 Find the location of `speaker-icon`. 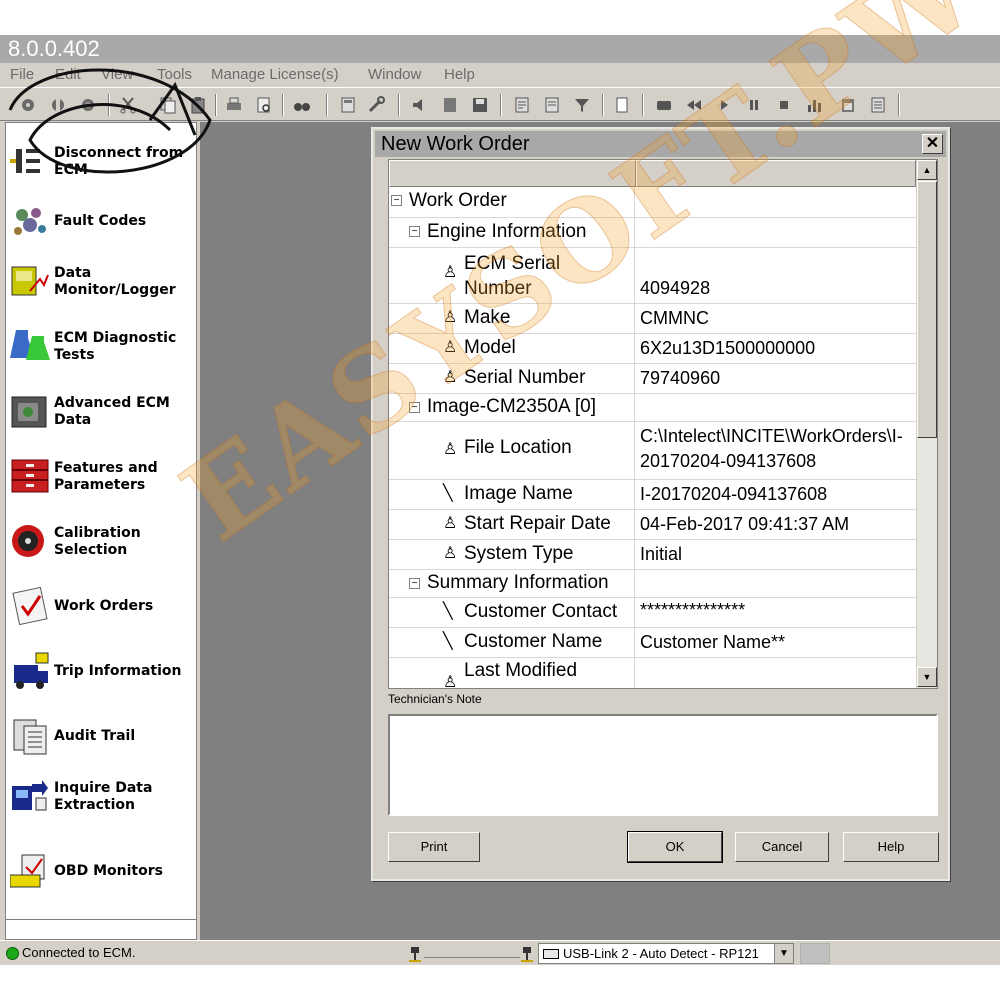

speaker-icon is located at coordinates (420, 105).